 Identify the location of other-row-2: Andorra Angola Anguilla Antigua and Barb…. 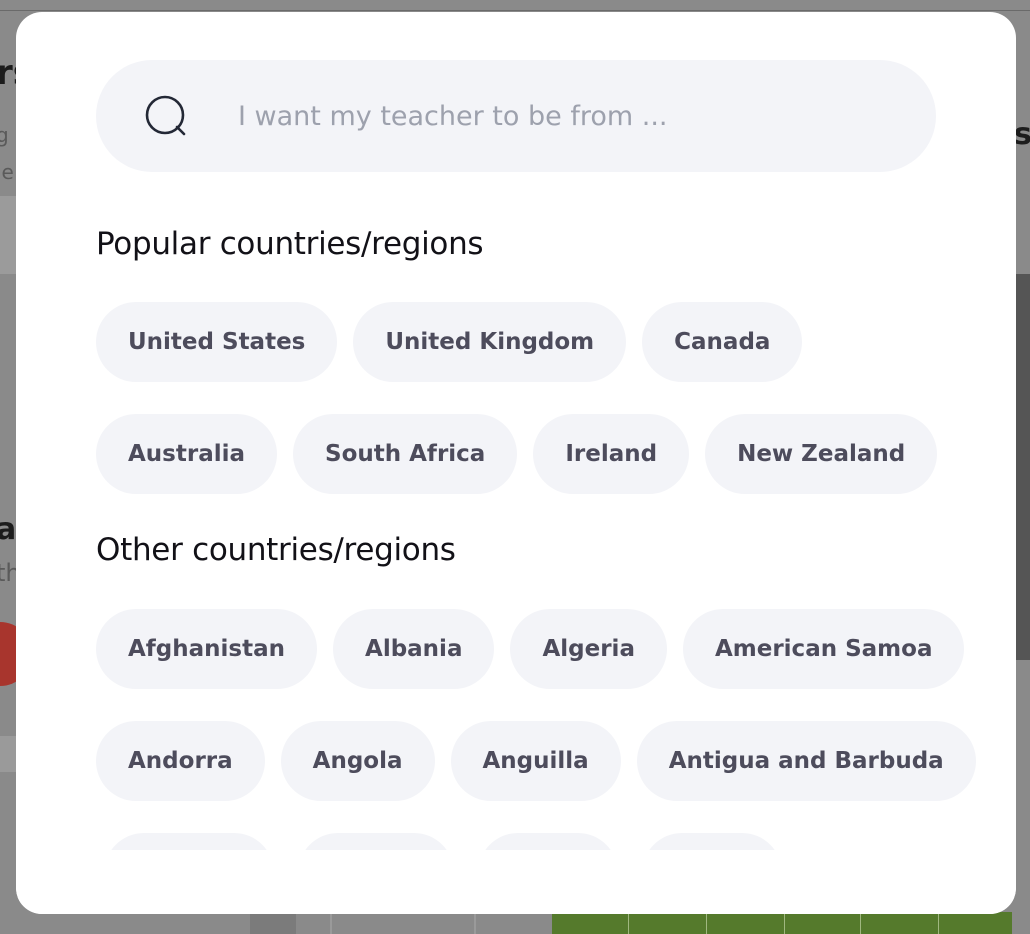
(536, 761).